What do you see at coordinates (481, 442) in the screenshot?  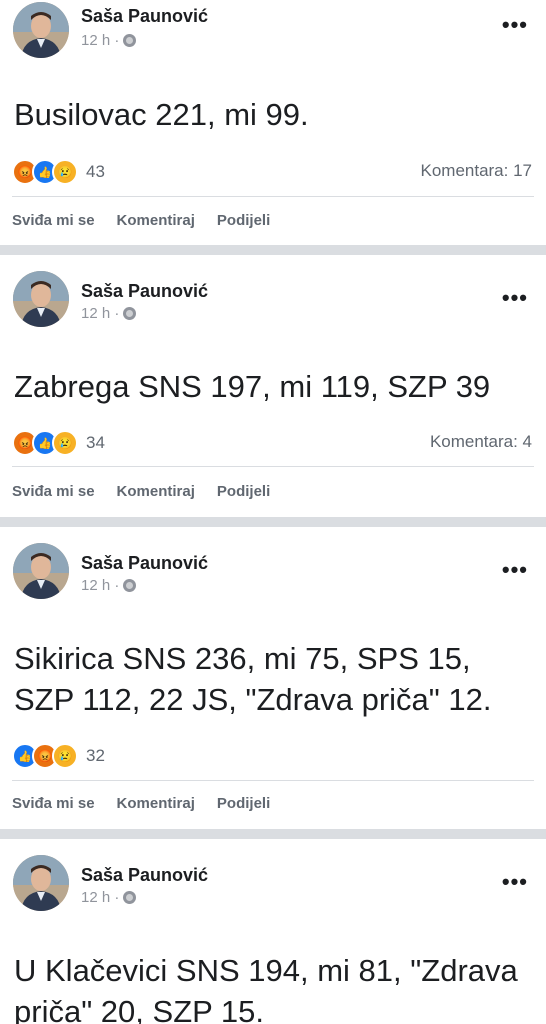 I see `comment-count: Komentara: 4` at bounding box center [481, 442].